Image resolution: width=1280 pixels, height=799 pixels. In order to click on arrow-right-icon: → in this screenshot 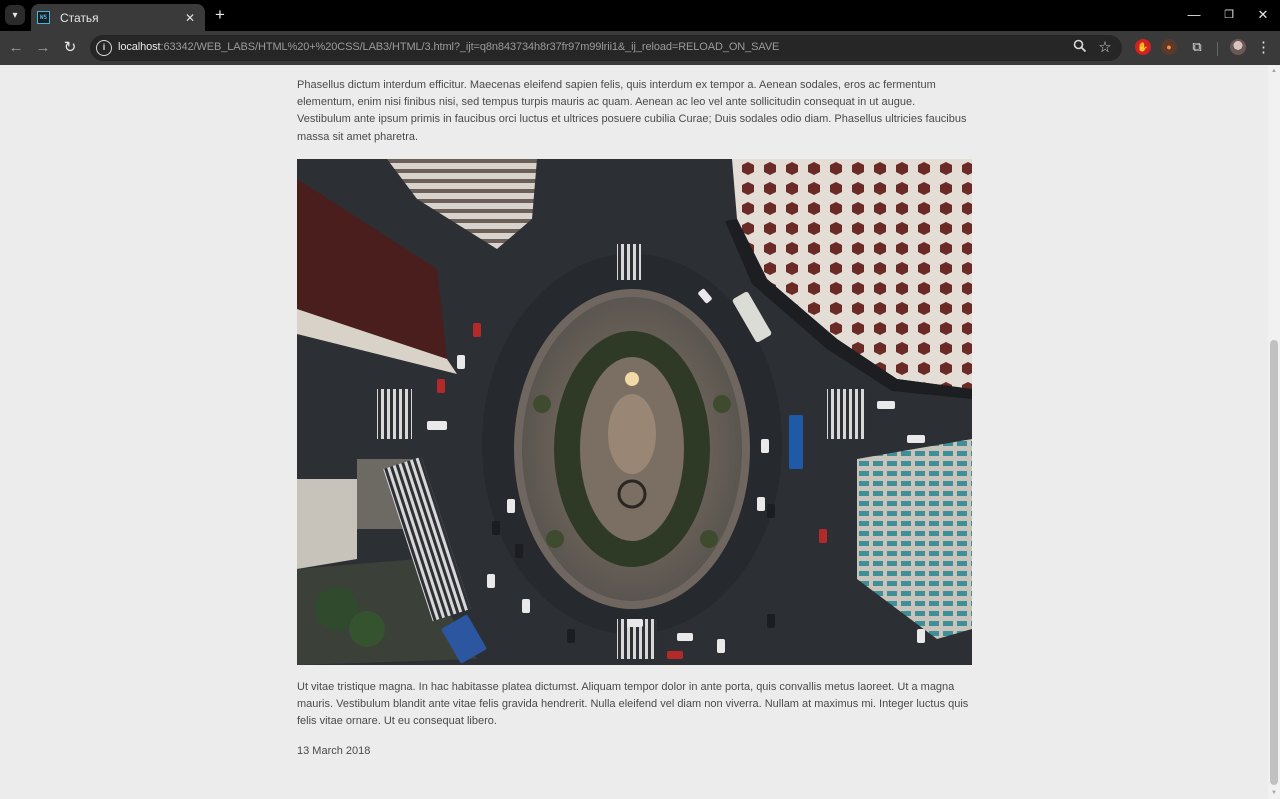, I will do `click(43, 47)`.